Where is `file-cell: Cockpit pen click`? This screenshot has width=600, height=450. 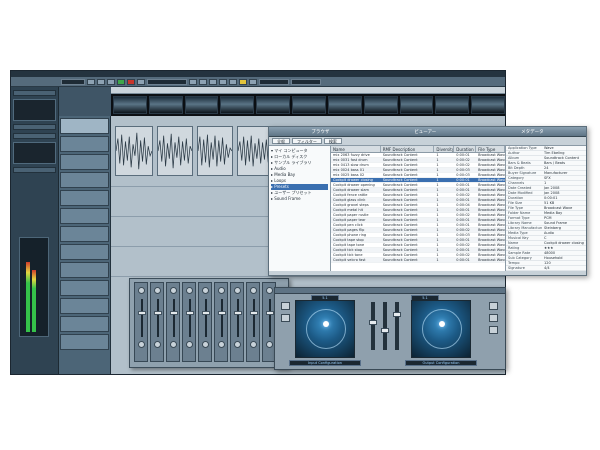
file-cell: Cockpit pen click is located at coordinates (348, 225).